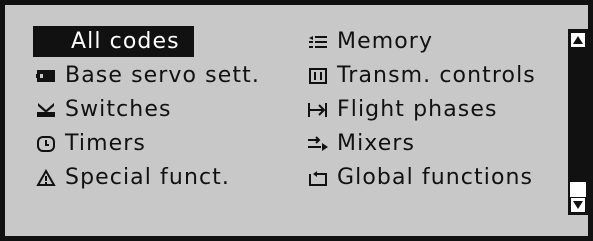 The height and width of the screenshot is (241, 593). Describe the element at coordinates (318, 76) in the screenshot. I see `transmitter-controls-icon` at that location.